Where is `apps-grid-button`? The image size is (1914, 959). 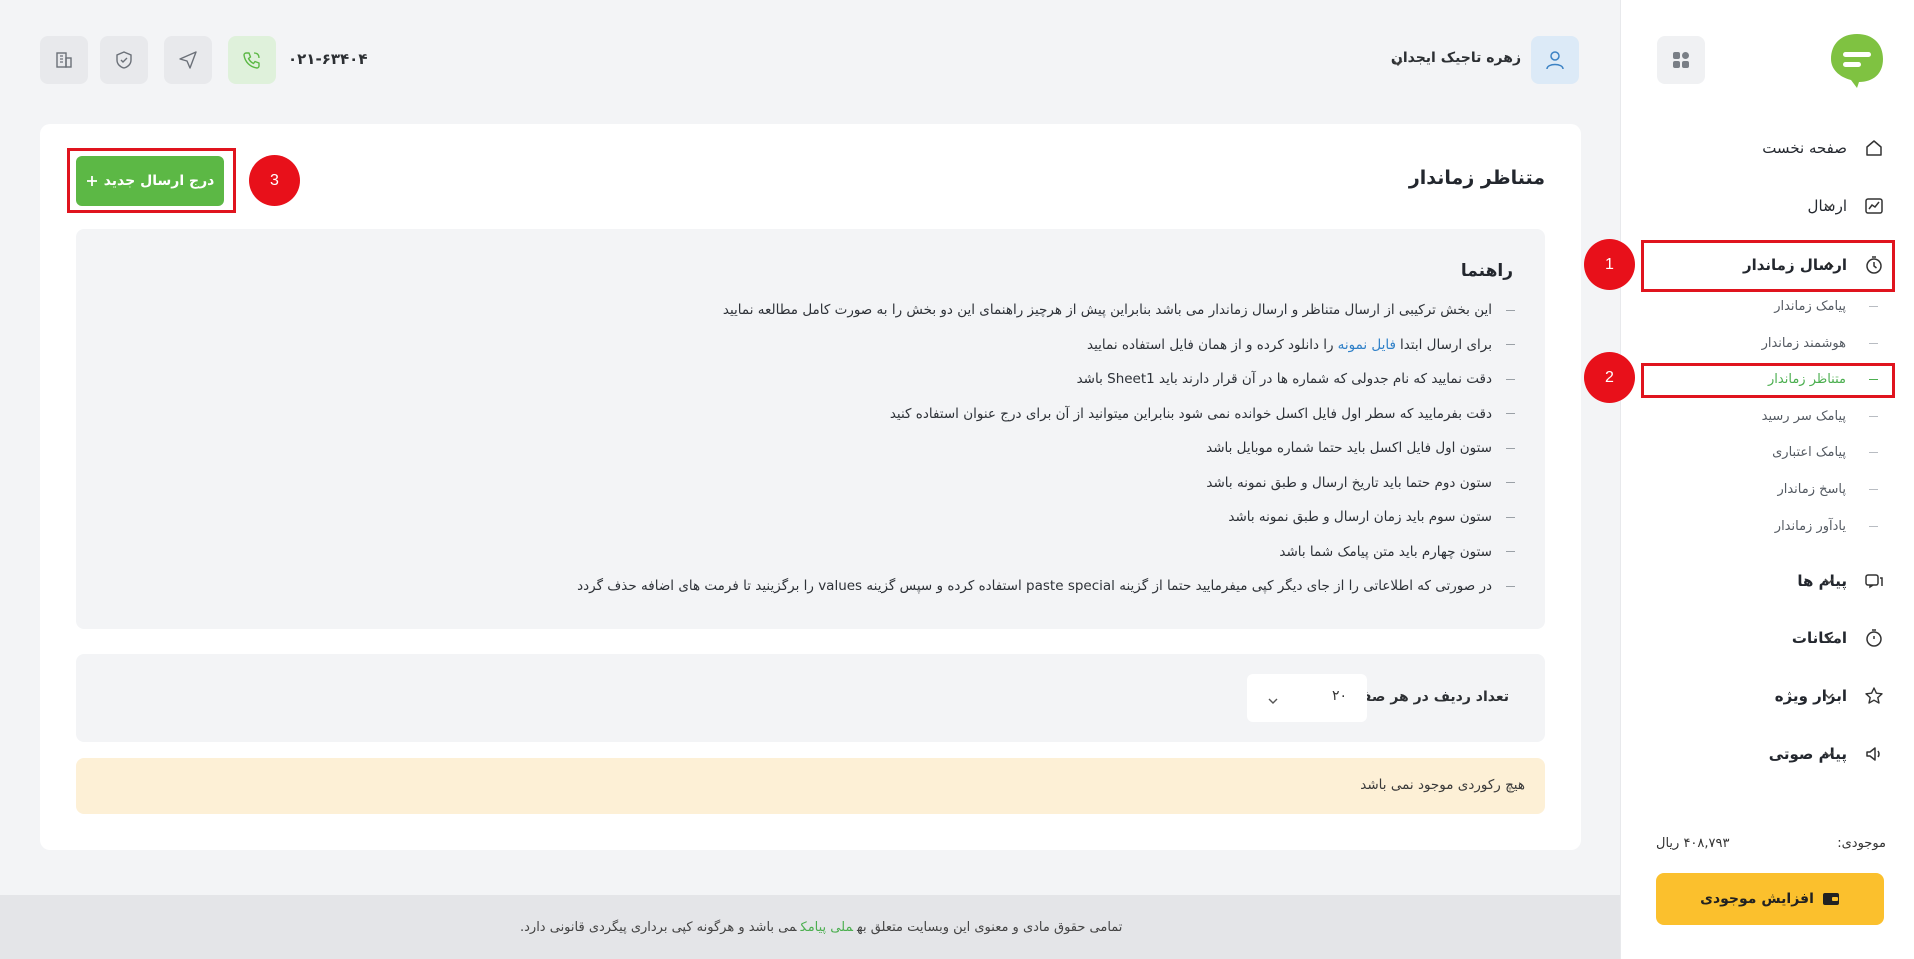 apps-grid-button is located at coordinates (1681, 60).